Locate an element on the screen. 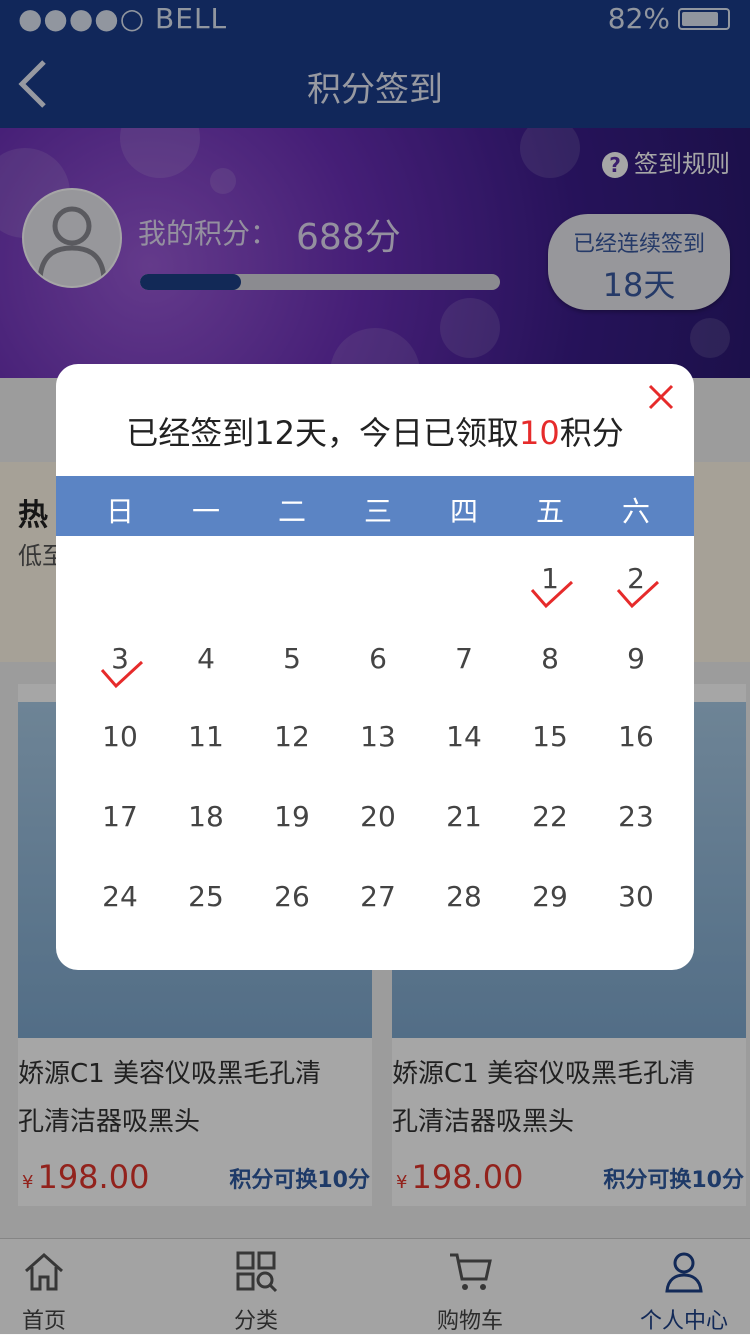 Image resolution: width=750 pixels, height=1335 pixels. calendar-day: 27 is located at coordinates (378, 896).